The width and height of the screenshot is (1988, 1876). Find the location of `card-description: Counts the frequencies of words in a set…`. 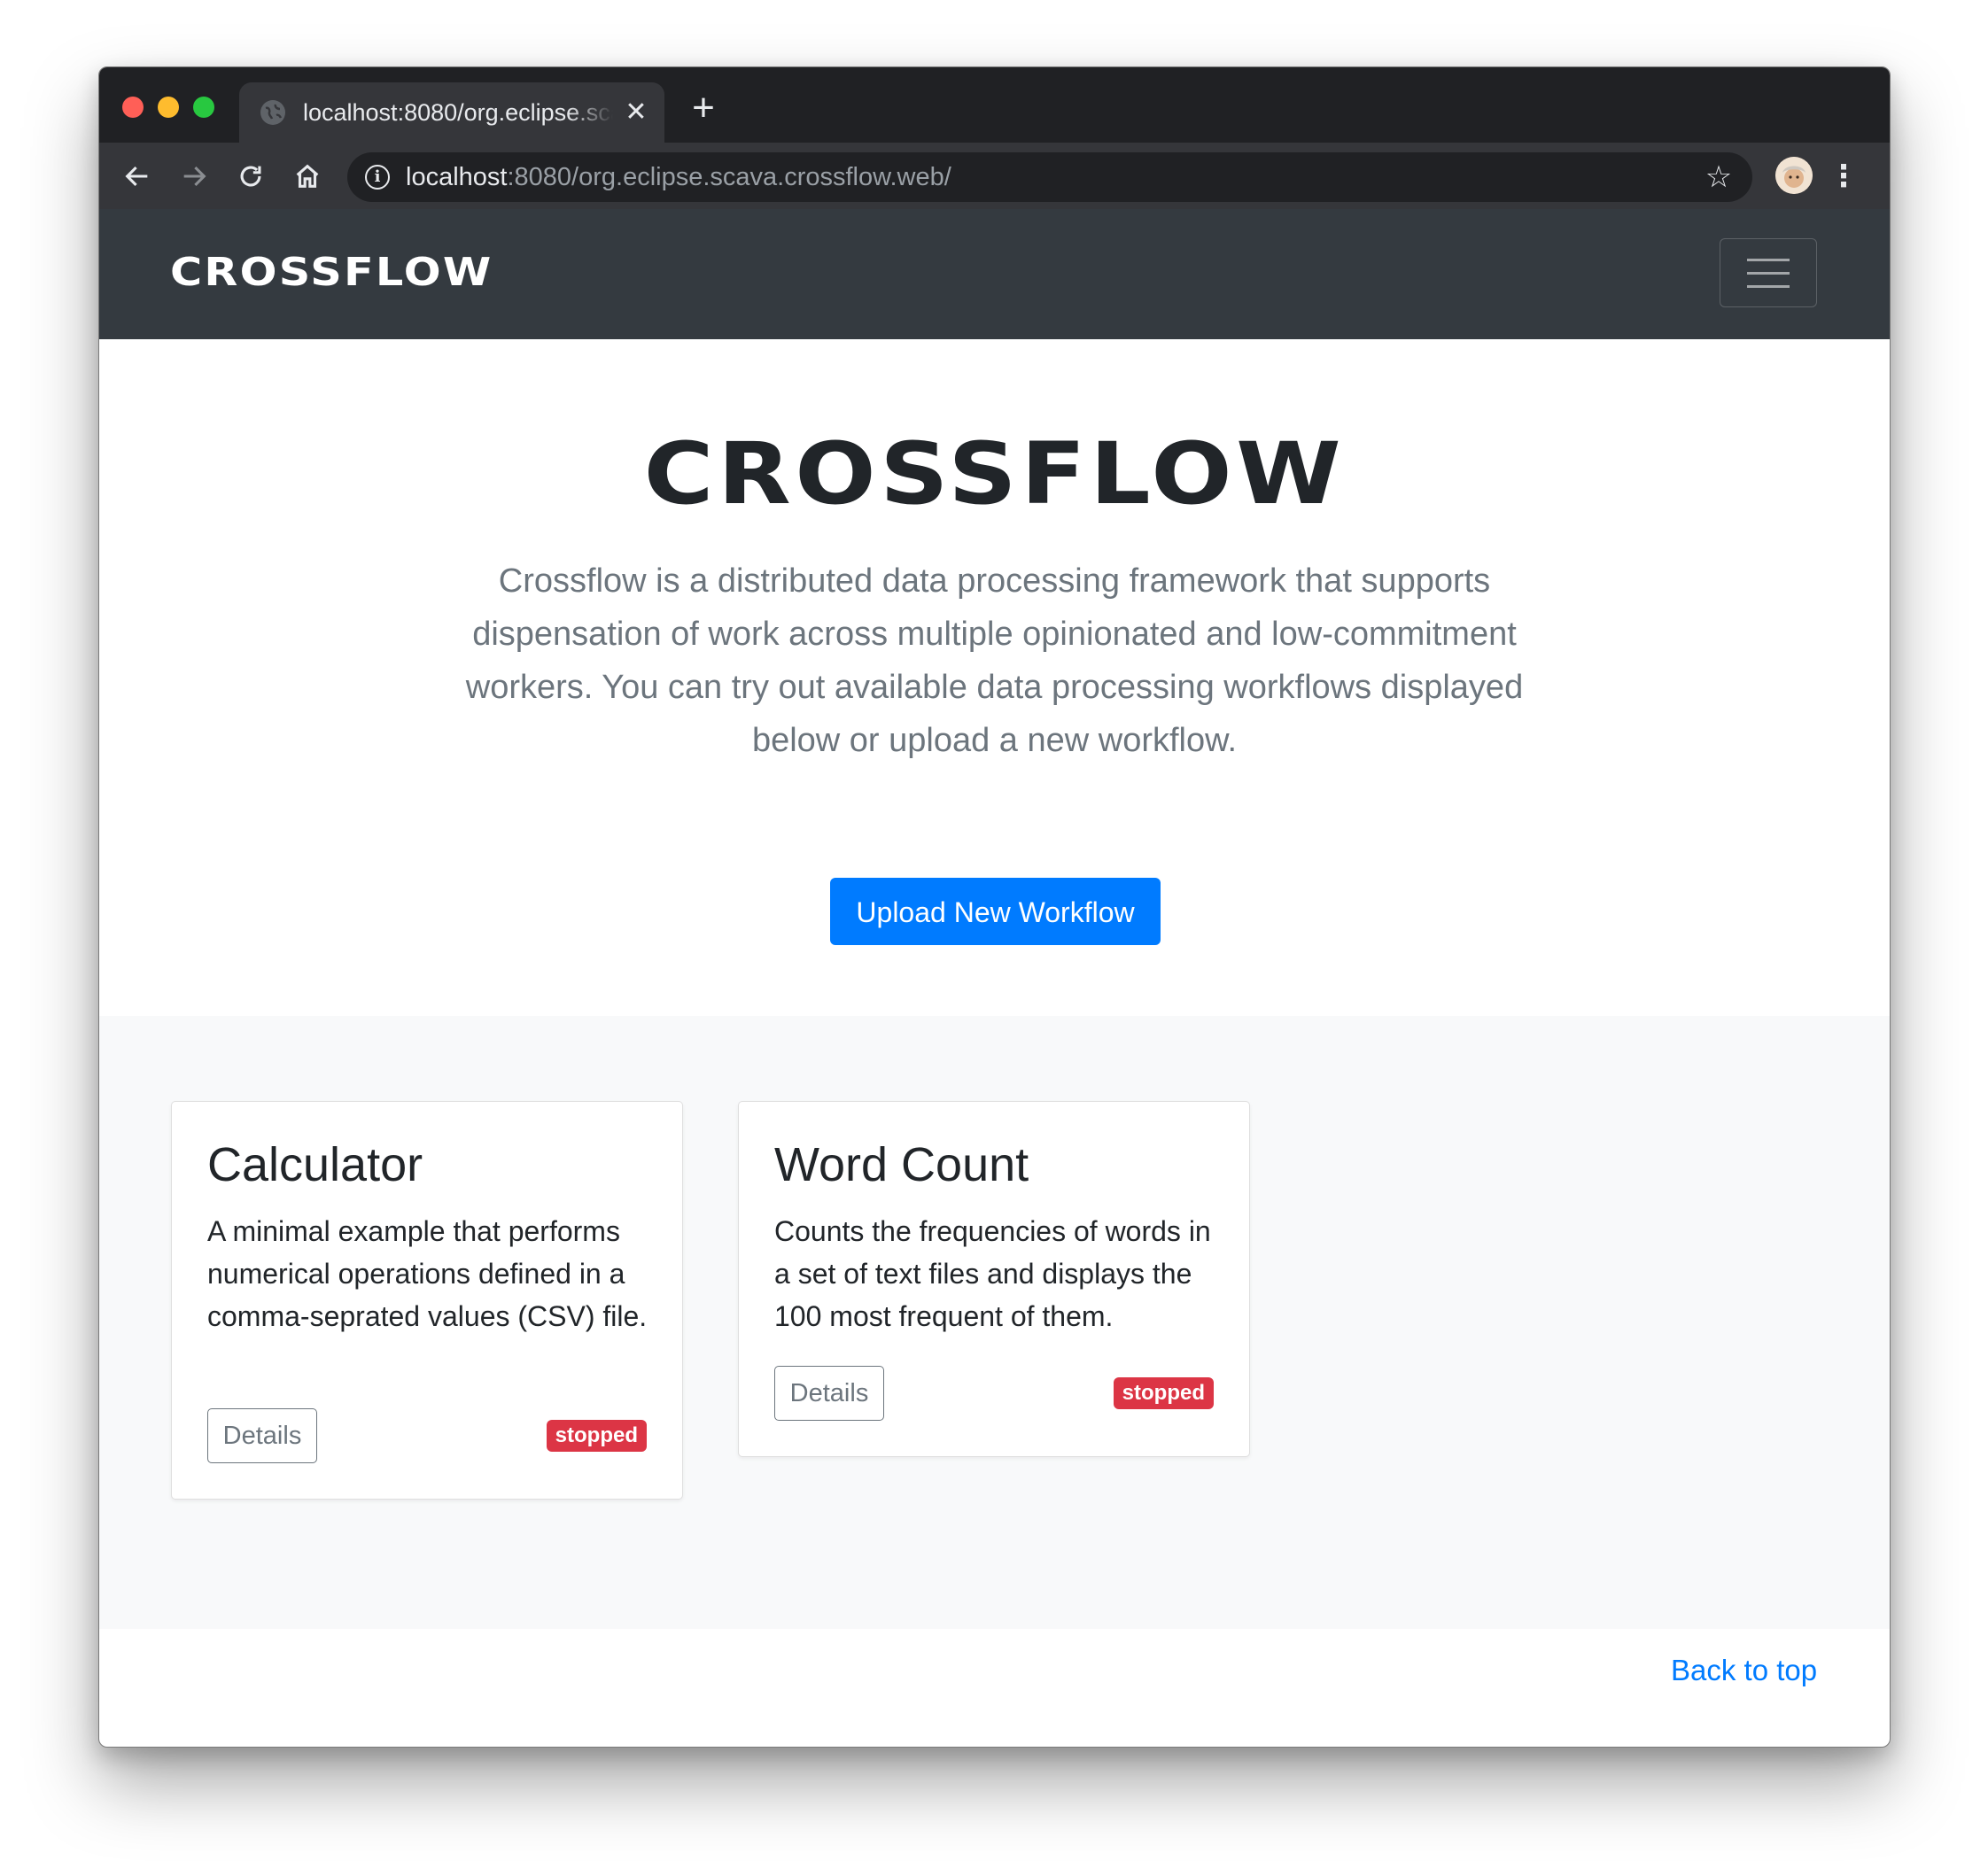

card-description: Counts the frequencies of words in a set… is located at coordinates (992, 1273).